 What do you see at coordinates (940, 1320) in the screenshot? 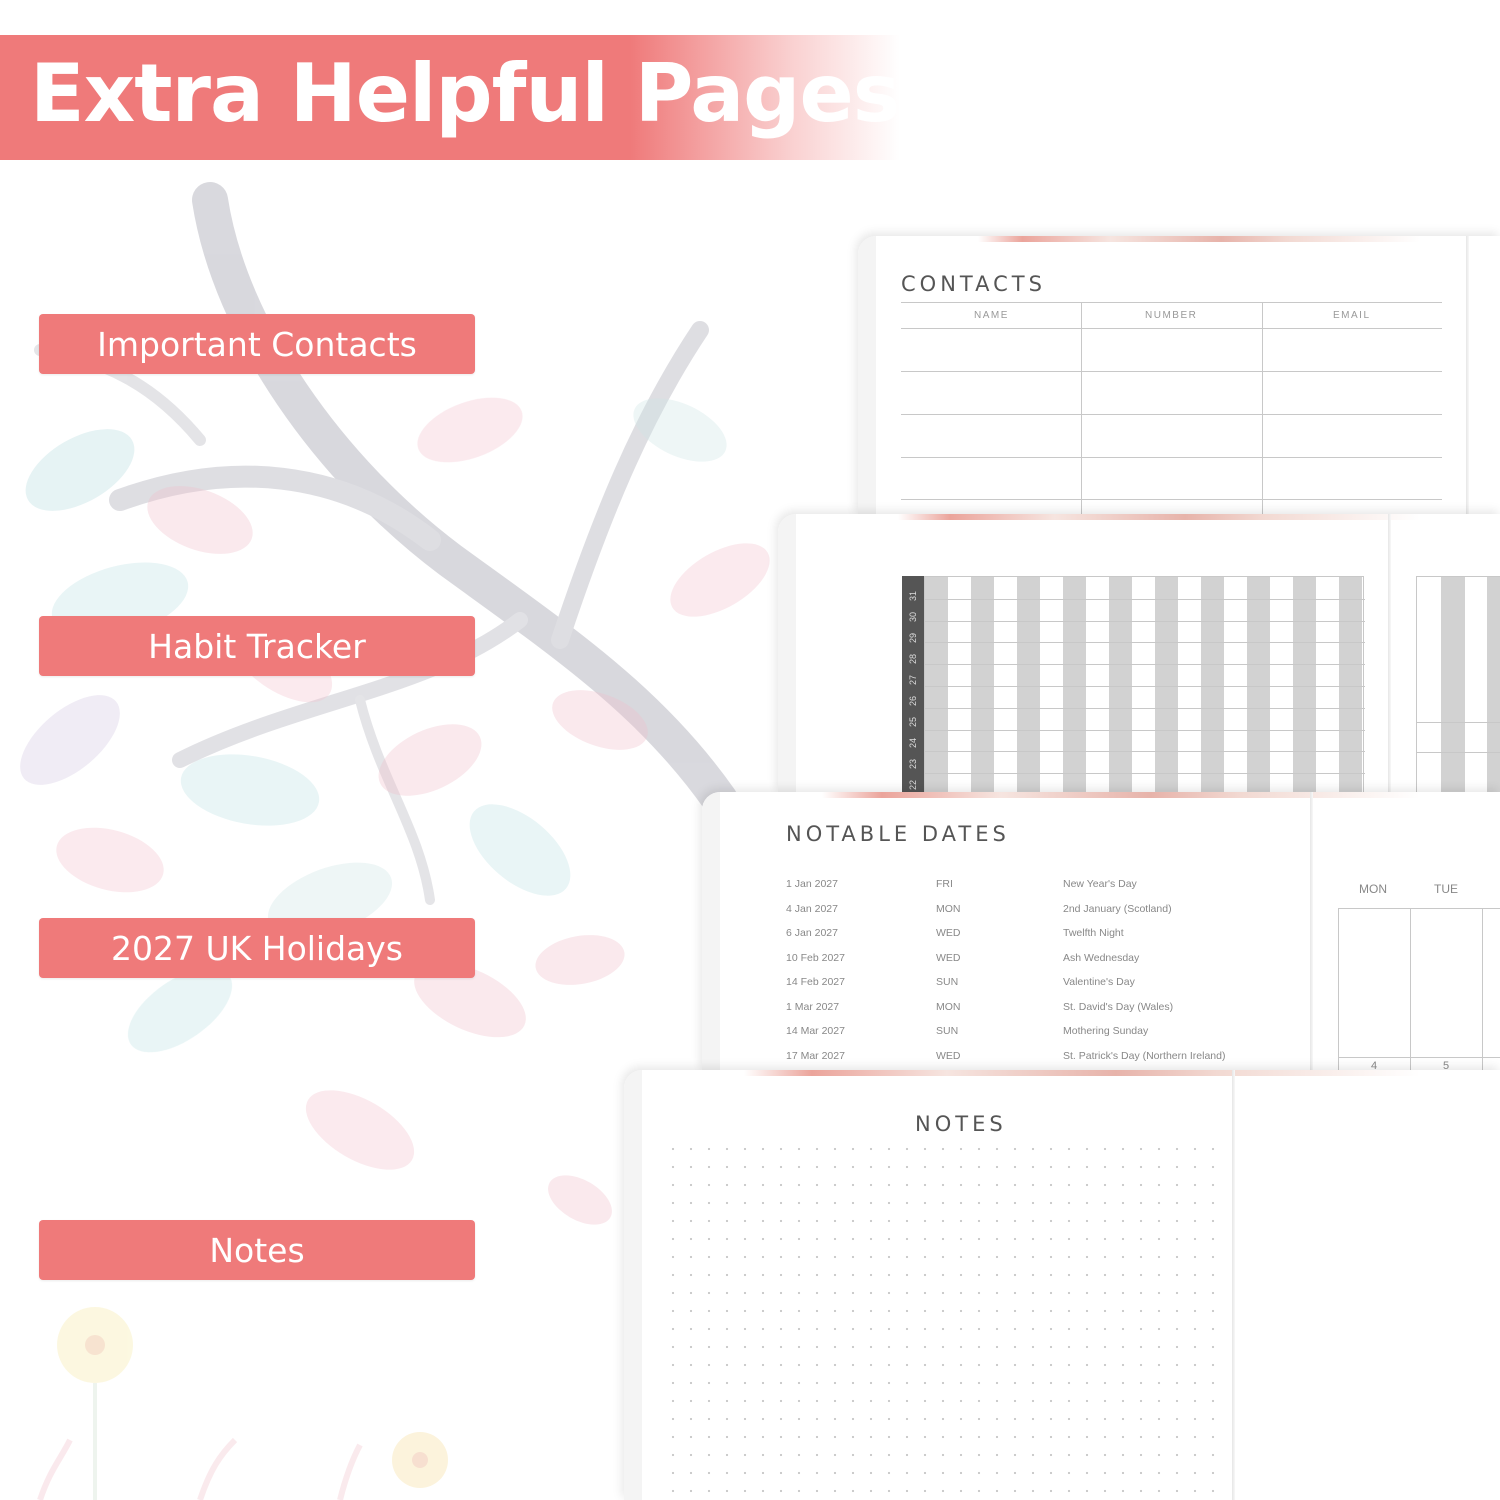
I see `dot-grid` at bounding box center [940, 1320].